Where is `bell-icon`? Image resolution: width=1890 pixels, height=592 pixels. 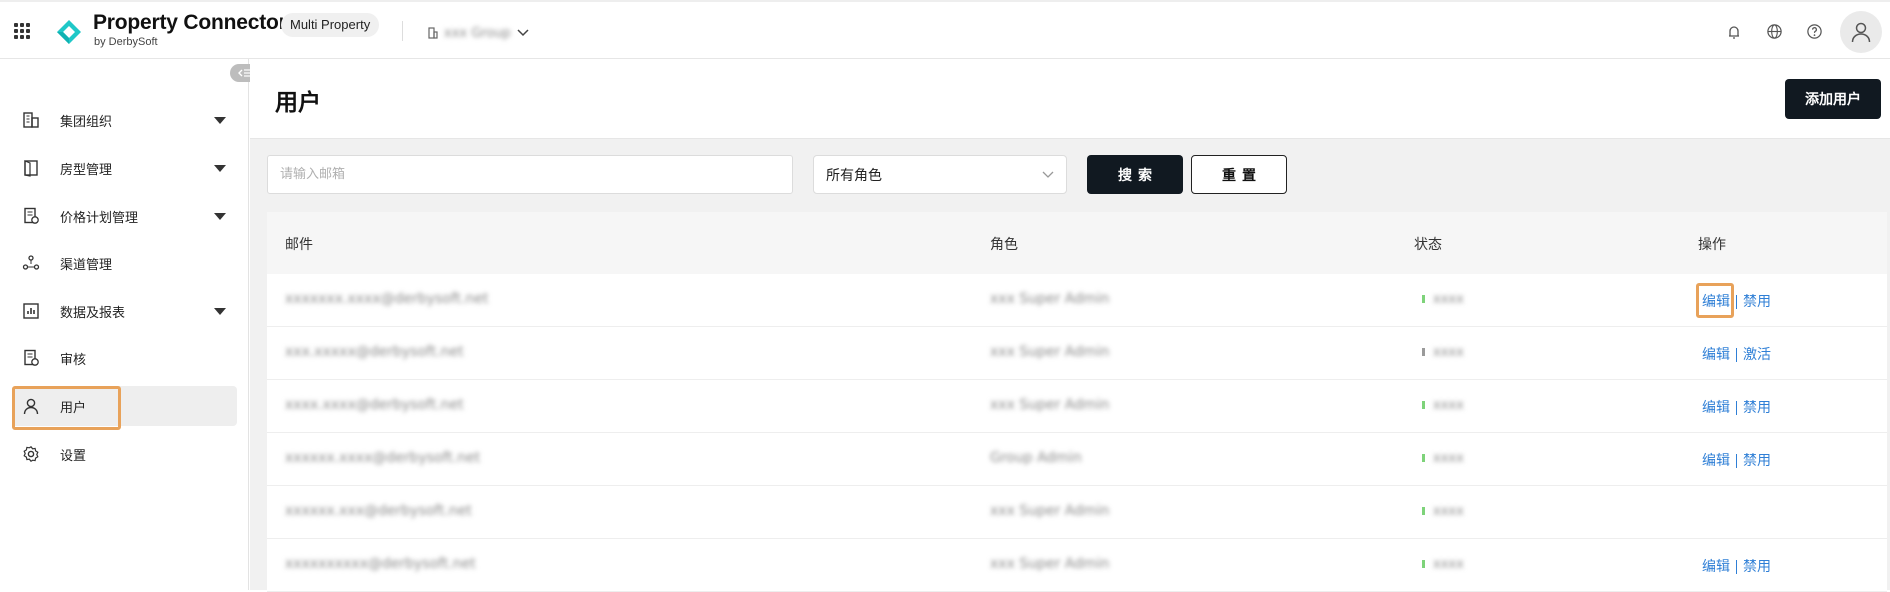 bell-icon is located at coordinates (1734, 31).